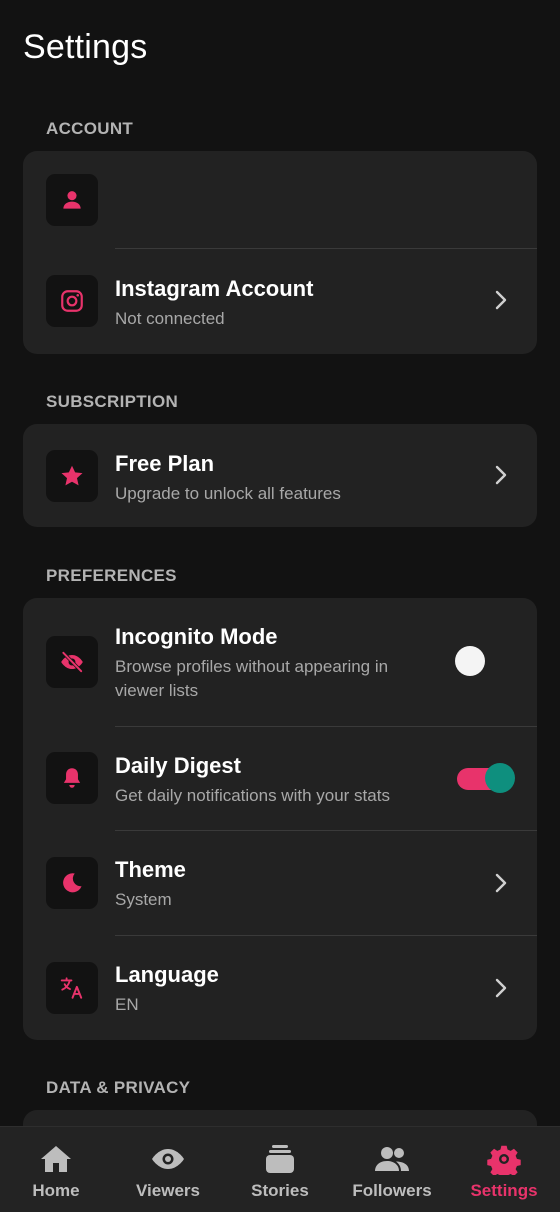 This screenshot has height=1212, width=560. Describe the element at coordinates (504, 1190) in the screenshot. I see `nav-label-settings: Settings` at that location.